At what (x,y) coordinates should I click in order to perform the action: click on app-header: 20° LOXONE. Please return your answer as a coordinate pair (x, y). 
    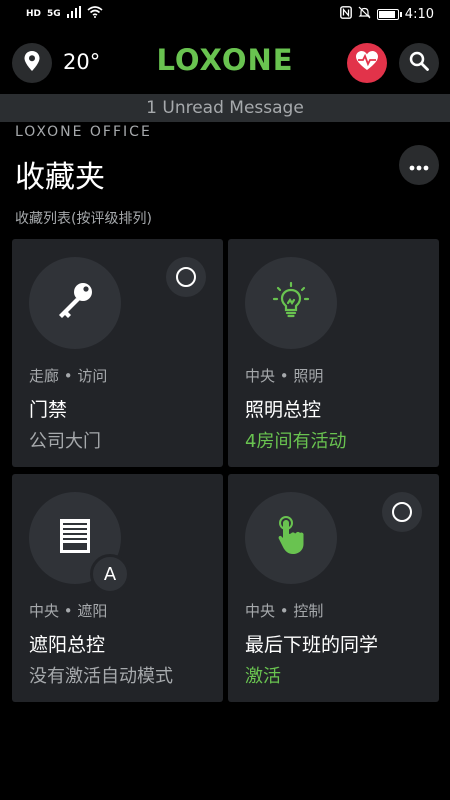
    Looking at the image, I should click on (225, 64).